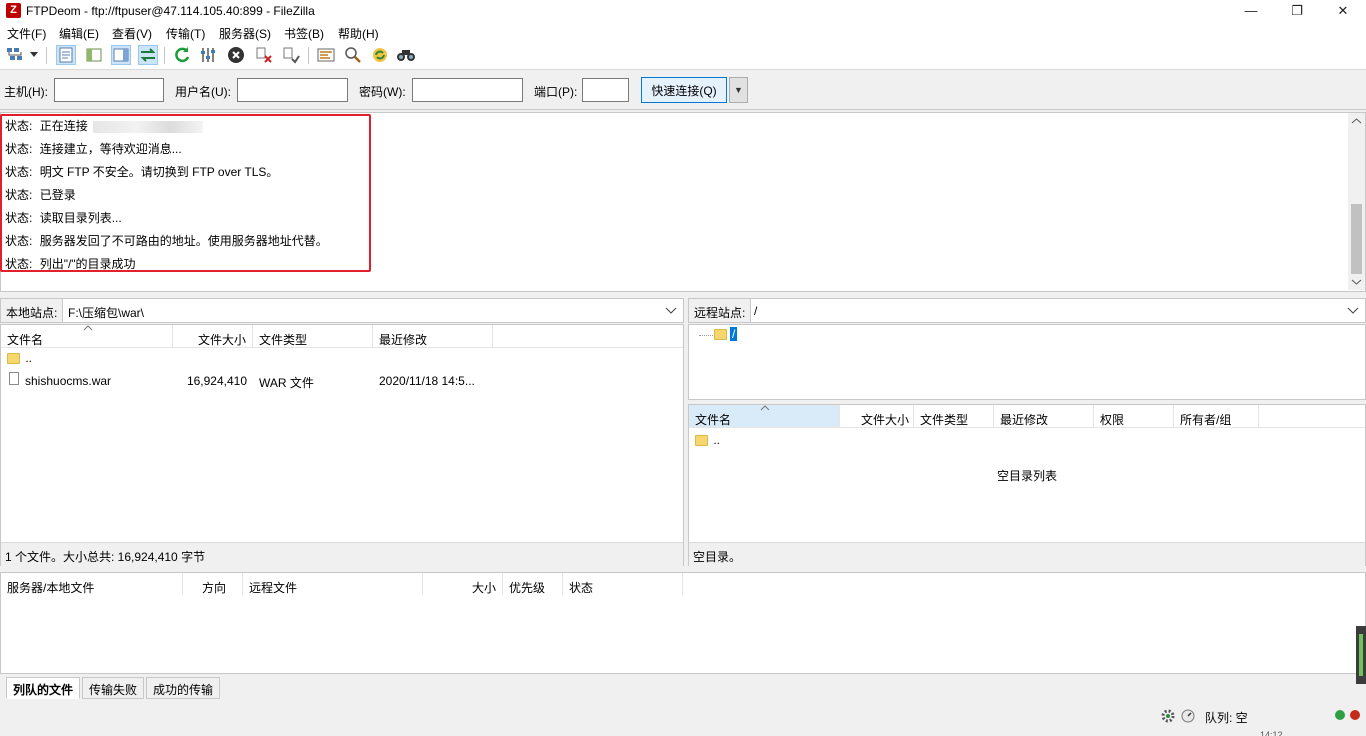  Describe the element at coordinates (1027, 310) in the screenshot. I see `remote-path-bar: 远程站点: /` at that location.